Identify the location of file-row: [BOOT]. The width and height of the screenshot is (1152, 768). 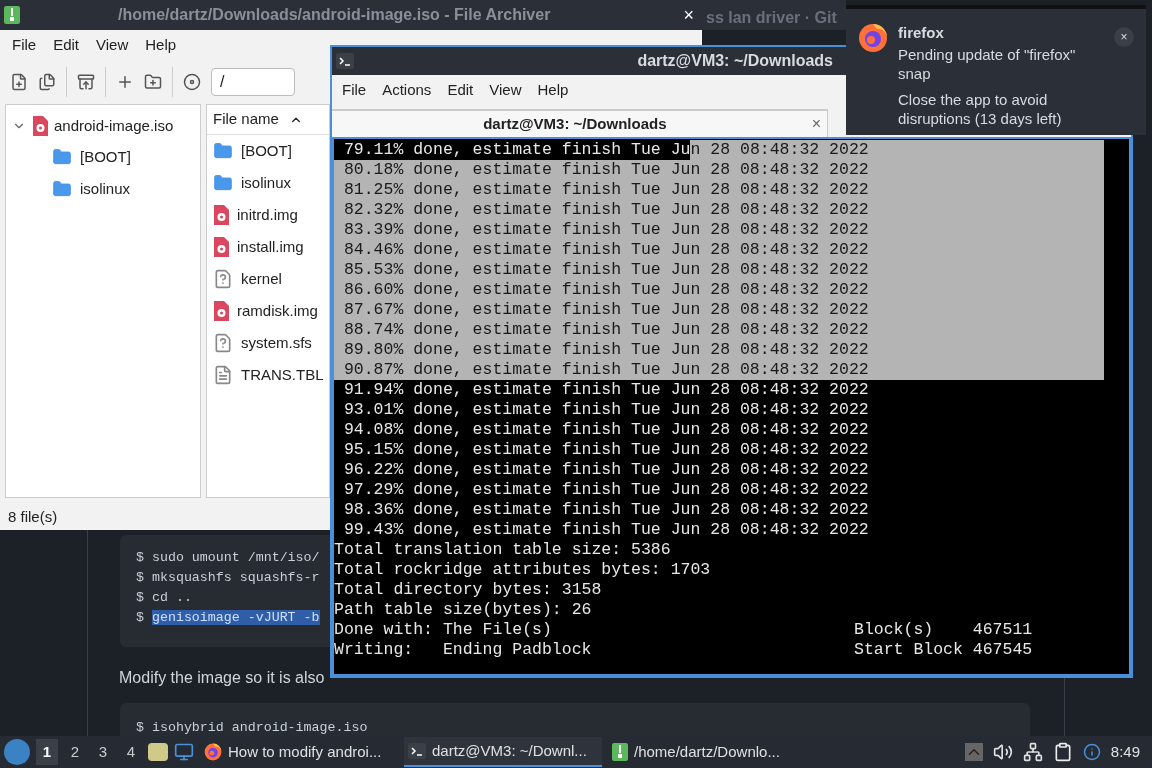
(268, 151).